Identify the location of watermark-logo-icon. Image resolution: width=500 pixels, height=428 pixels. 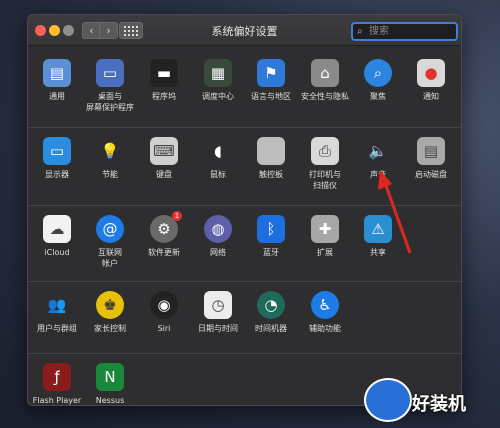
(388, 400).